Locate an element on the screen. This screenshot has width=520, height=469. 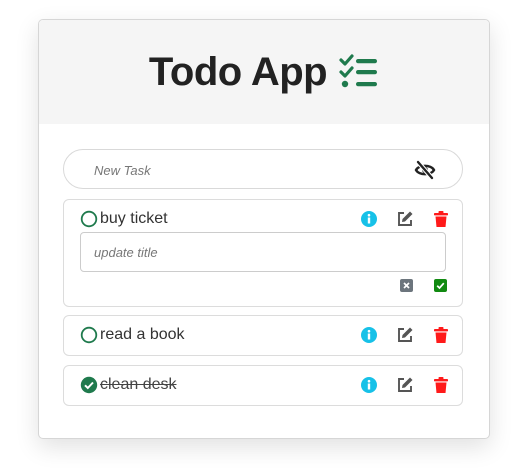
new-task-bar is located at coordinates (263, 169).